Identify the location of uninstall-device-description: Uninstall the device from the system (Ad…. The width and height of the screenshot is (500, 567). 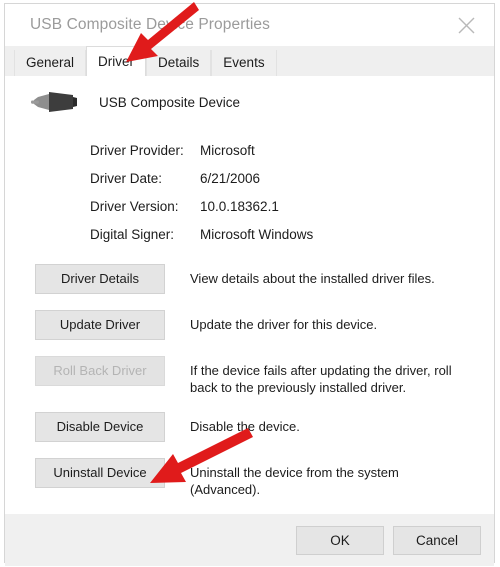
(294, 481).